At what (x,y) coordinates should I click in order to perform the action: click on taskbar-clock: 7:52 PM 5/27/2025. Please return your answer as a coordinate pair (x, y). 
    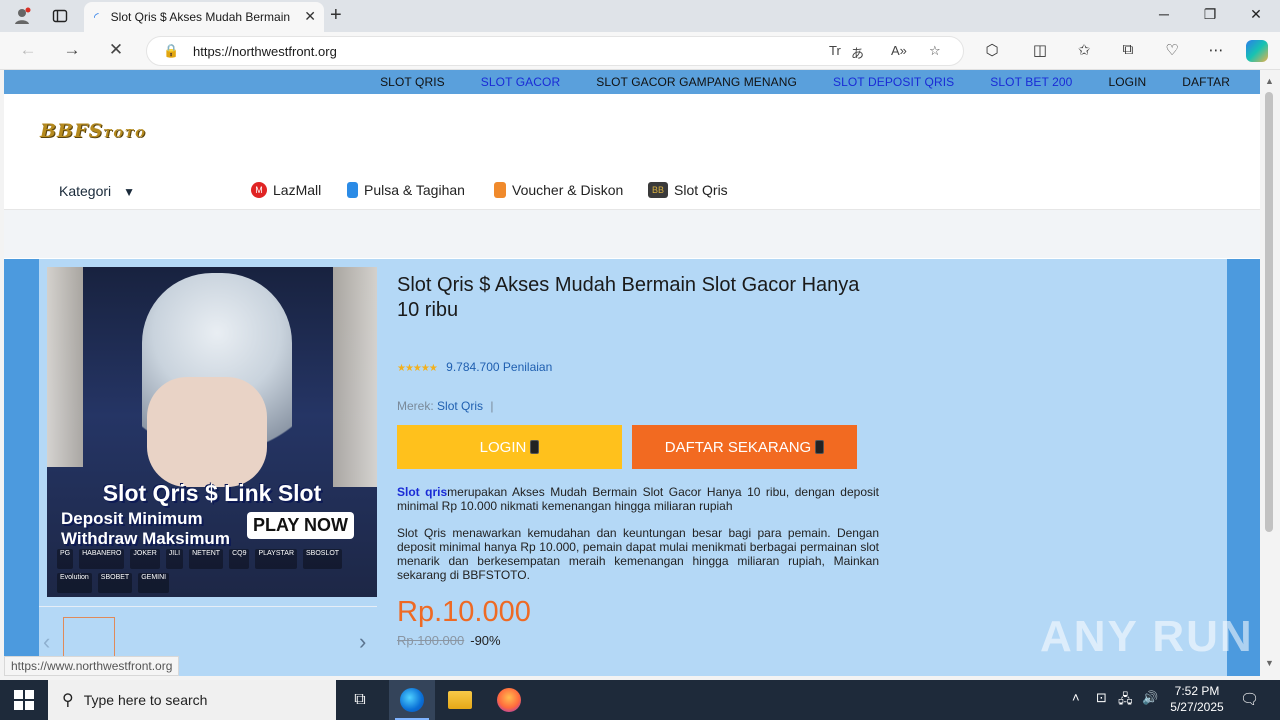
    Looking at the image, I should click on (1197, 699).